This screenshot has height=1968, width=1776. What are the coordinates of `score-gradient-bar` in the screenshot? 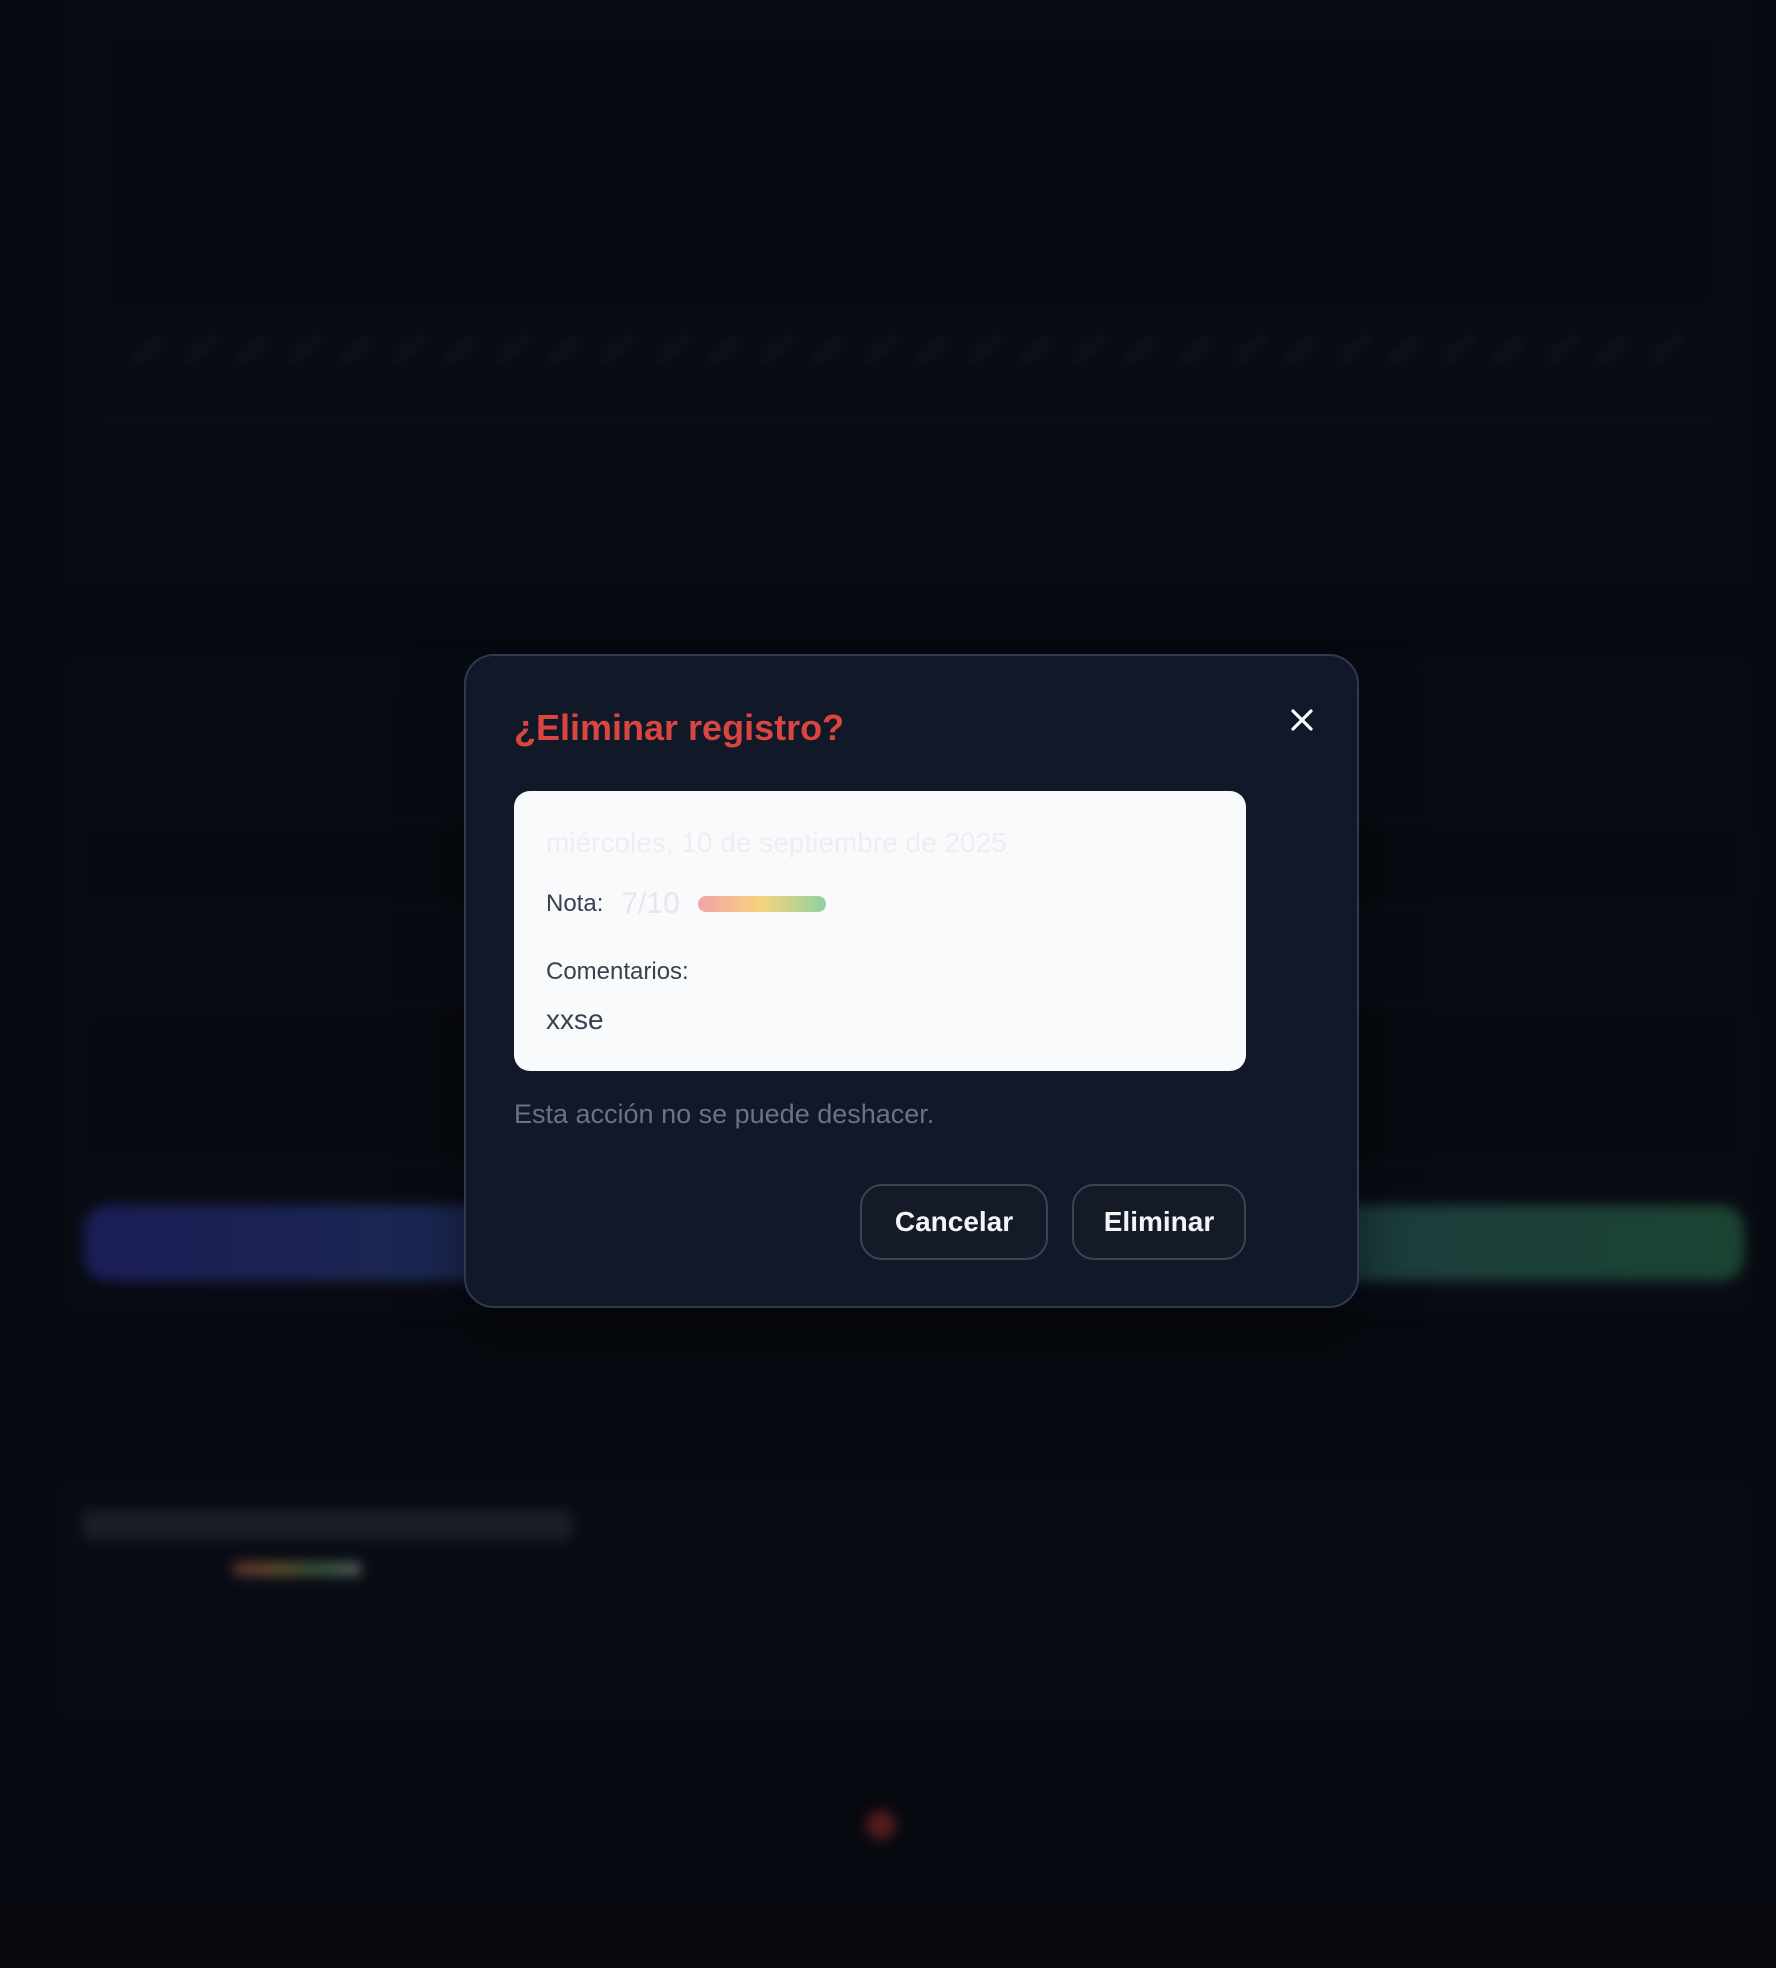 It's located at (761, 904).